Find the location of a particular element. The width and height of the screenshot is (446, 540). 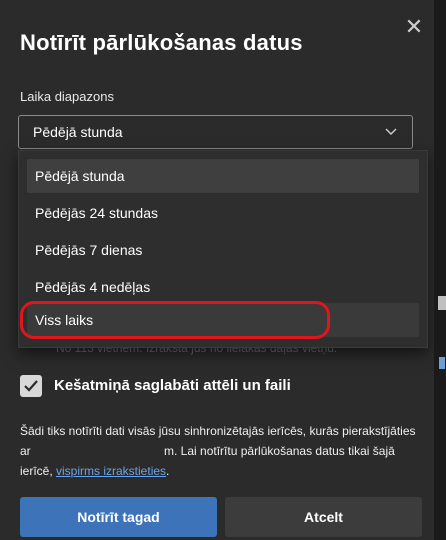

time-range-option: Pēdējā stunda is located at coordinates (223, 176).